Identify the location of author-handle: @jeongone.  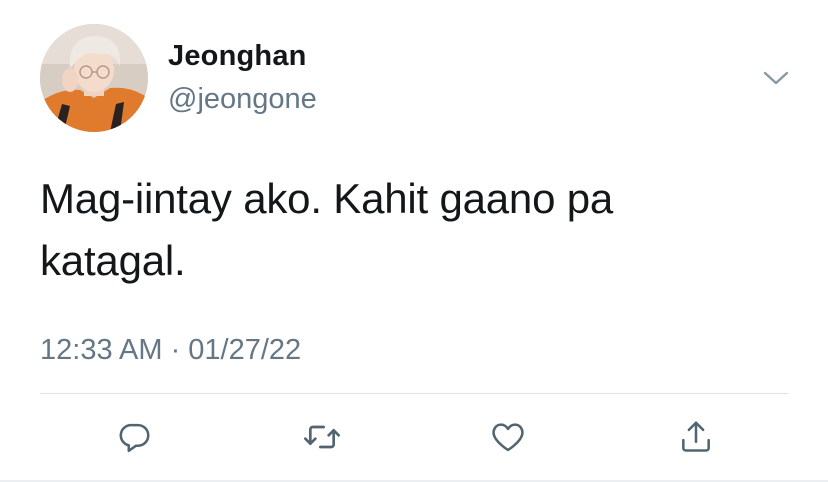
(242, 99).